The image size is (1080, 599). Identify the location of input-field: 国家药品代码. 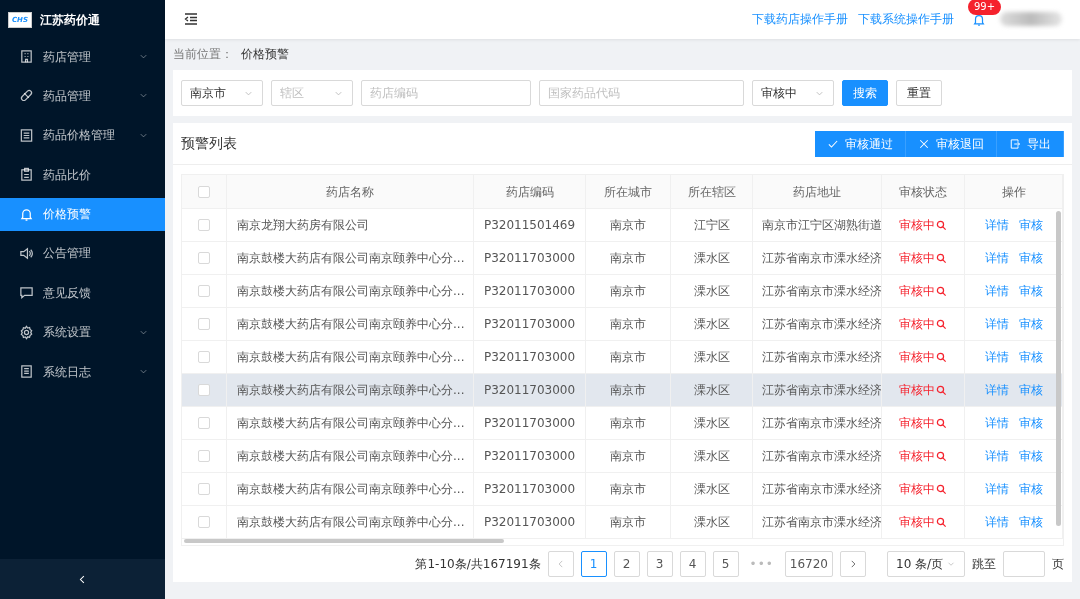
(641, 93).